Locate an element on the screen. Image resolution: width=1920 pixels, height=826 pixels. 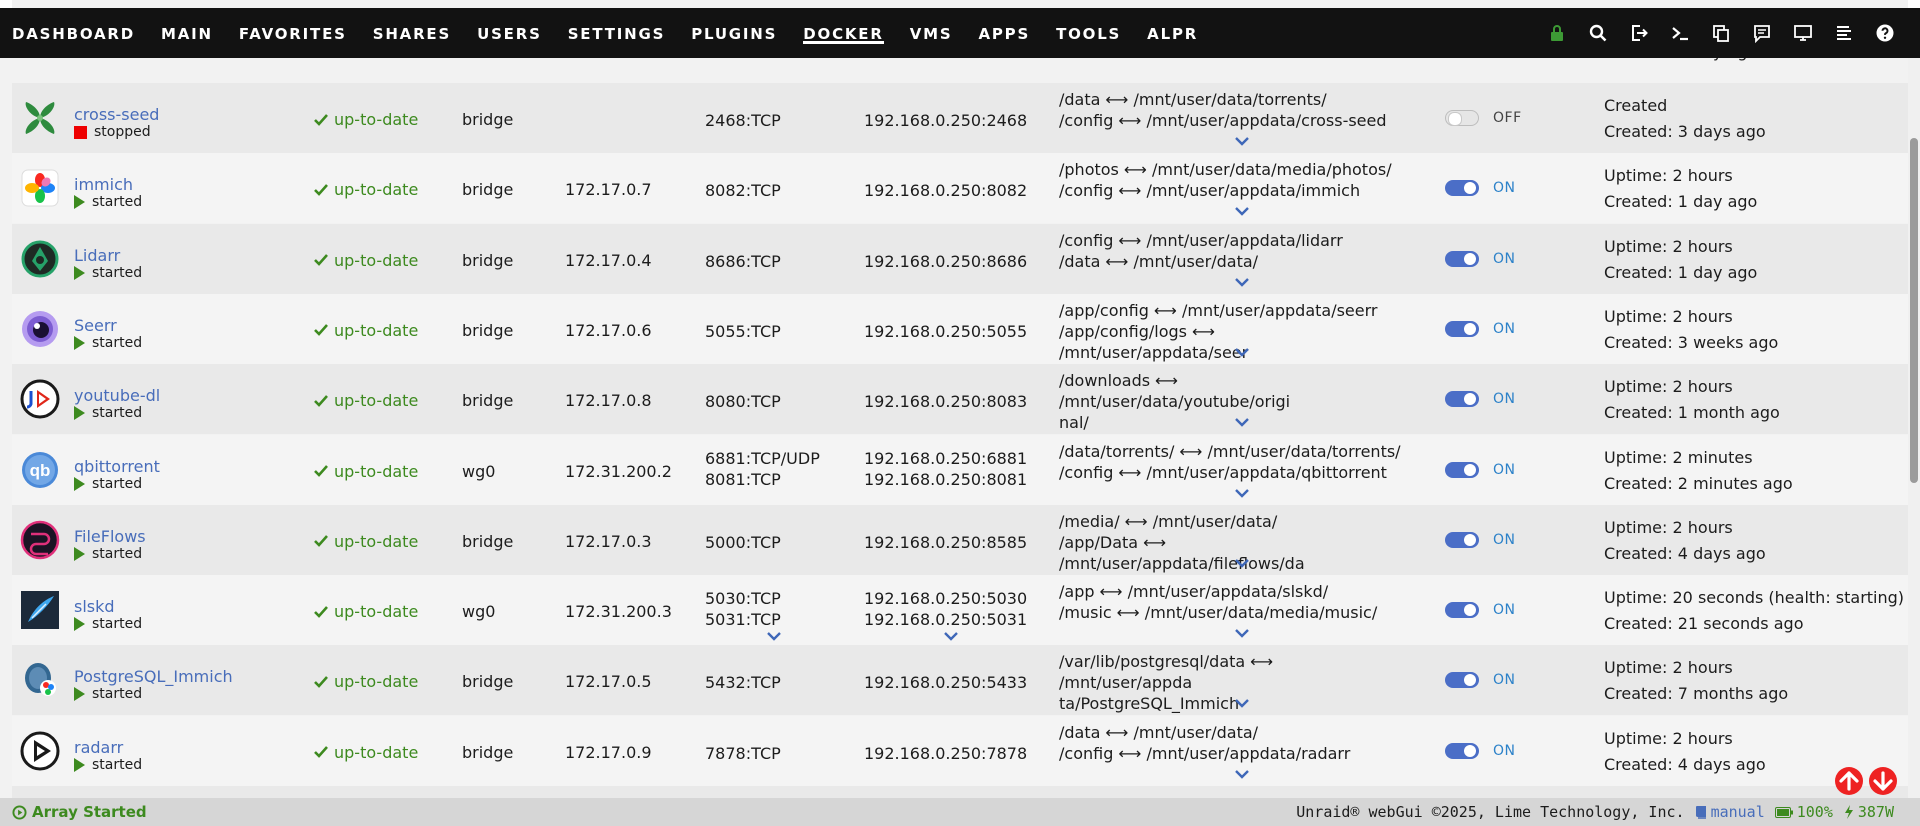
mapping-entry: 192.168.0.250:6881 is located at coordinates (946, 458).